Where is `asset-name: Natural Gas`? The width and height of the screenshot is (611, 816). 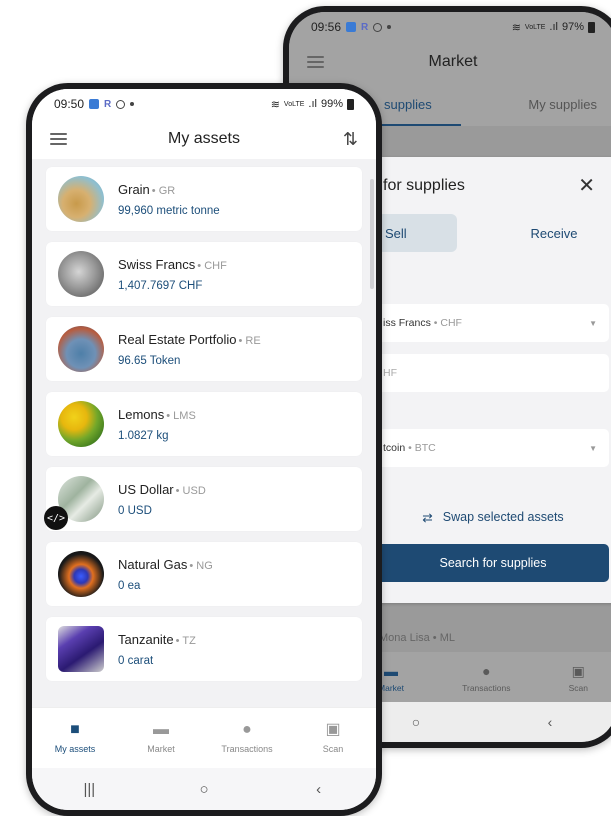
asset-name: Natural Gas is located at coordinates (153, 564).